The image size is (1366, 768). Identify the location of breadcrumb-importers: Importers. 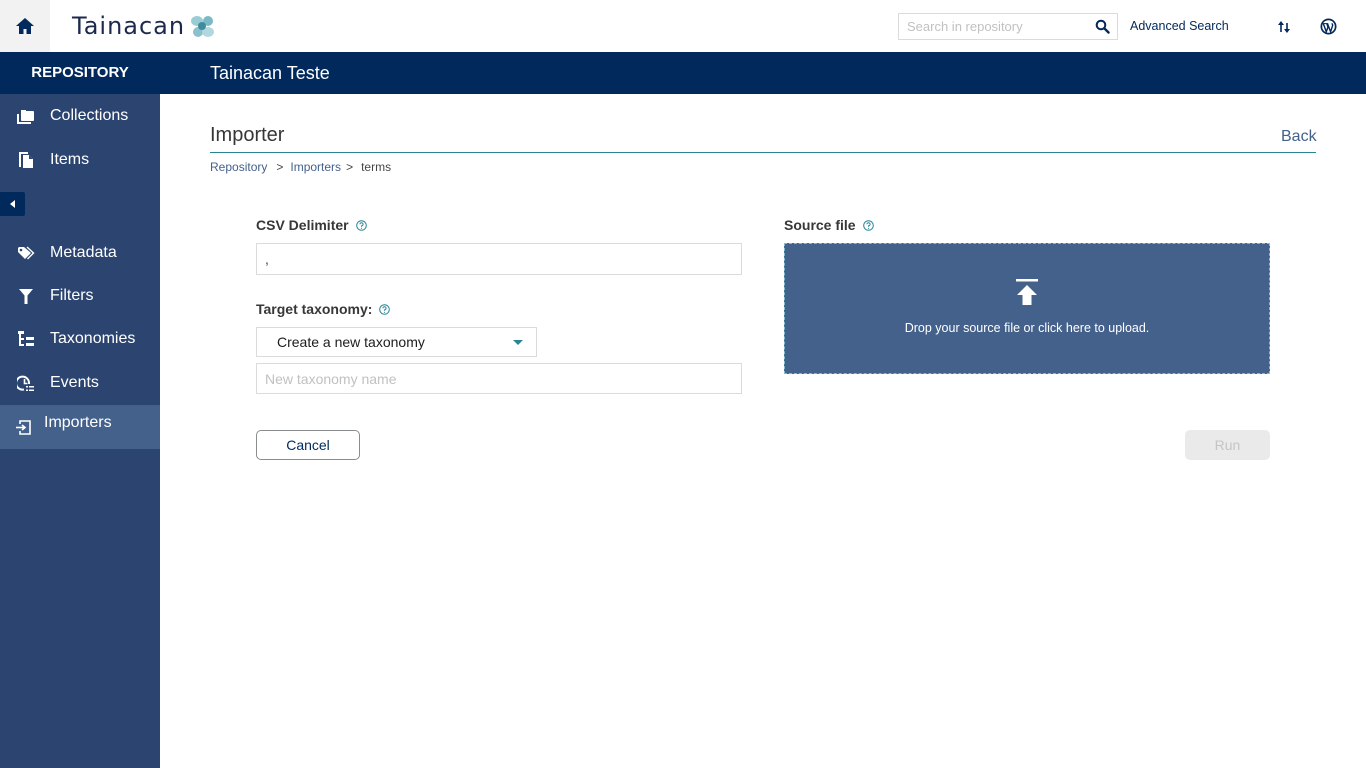
(315, 167).